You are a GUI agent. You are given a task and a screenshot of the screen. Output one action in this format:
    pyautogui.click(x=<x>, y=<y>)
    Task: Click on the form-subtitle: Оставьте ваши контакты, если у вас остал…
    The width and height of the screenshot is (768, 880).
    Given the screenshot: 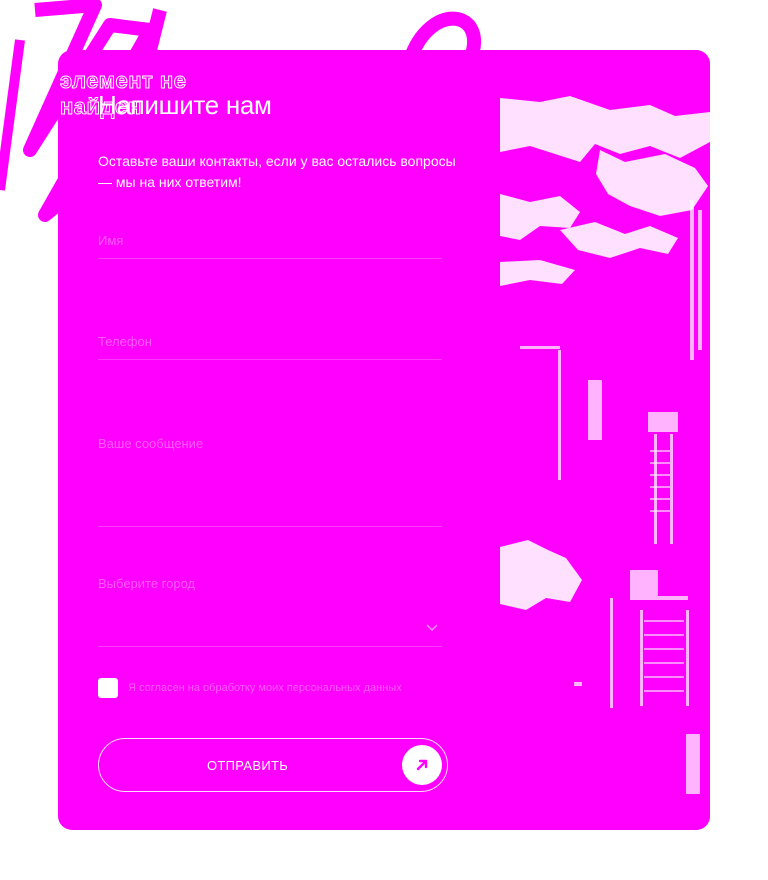 What is the action you would take?
    pyautogui.click(x=277, y=171)
    